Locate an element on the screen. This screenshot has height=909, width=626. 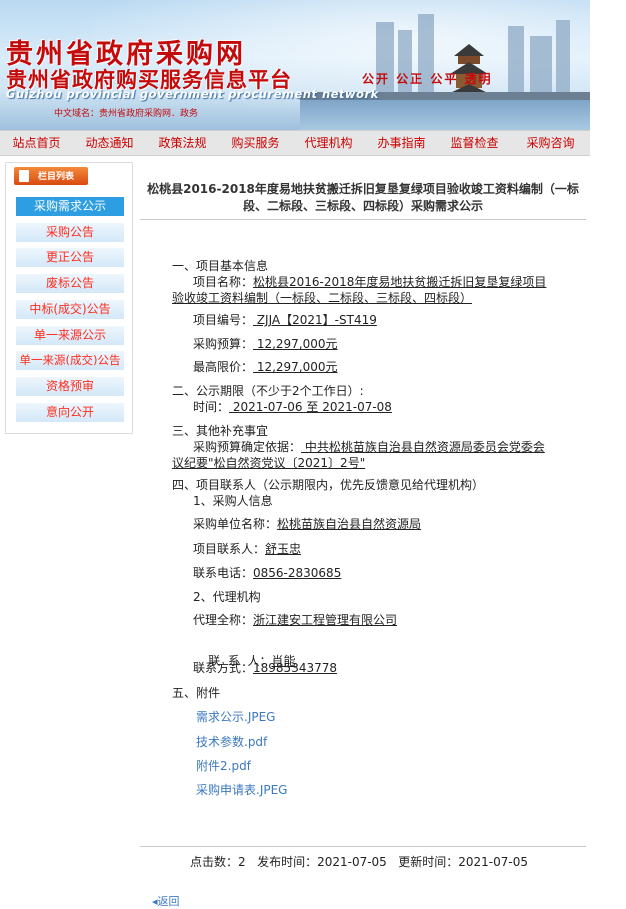
field-label: 采购预算： is located at coordinates (223, 344).